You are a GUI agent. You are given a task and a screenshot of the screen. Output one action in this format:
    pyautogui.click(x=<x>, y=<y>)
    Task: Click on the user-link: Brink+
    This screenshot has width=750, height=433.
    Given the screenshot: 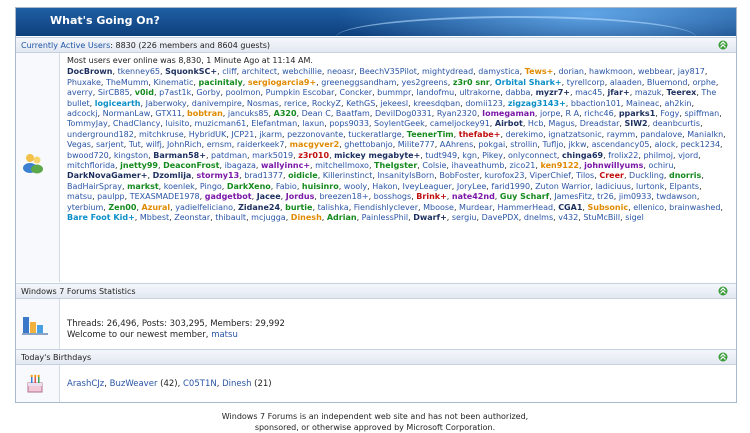 What is the action you would take?
    pyautogui.click(x=431, y=196)
    